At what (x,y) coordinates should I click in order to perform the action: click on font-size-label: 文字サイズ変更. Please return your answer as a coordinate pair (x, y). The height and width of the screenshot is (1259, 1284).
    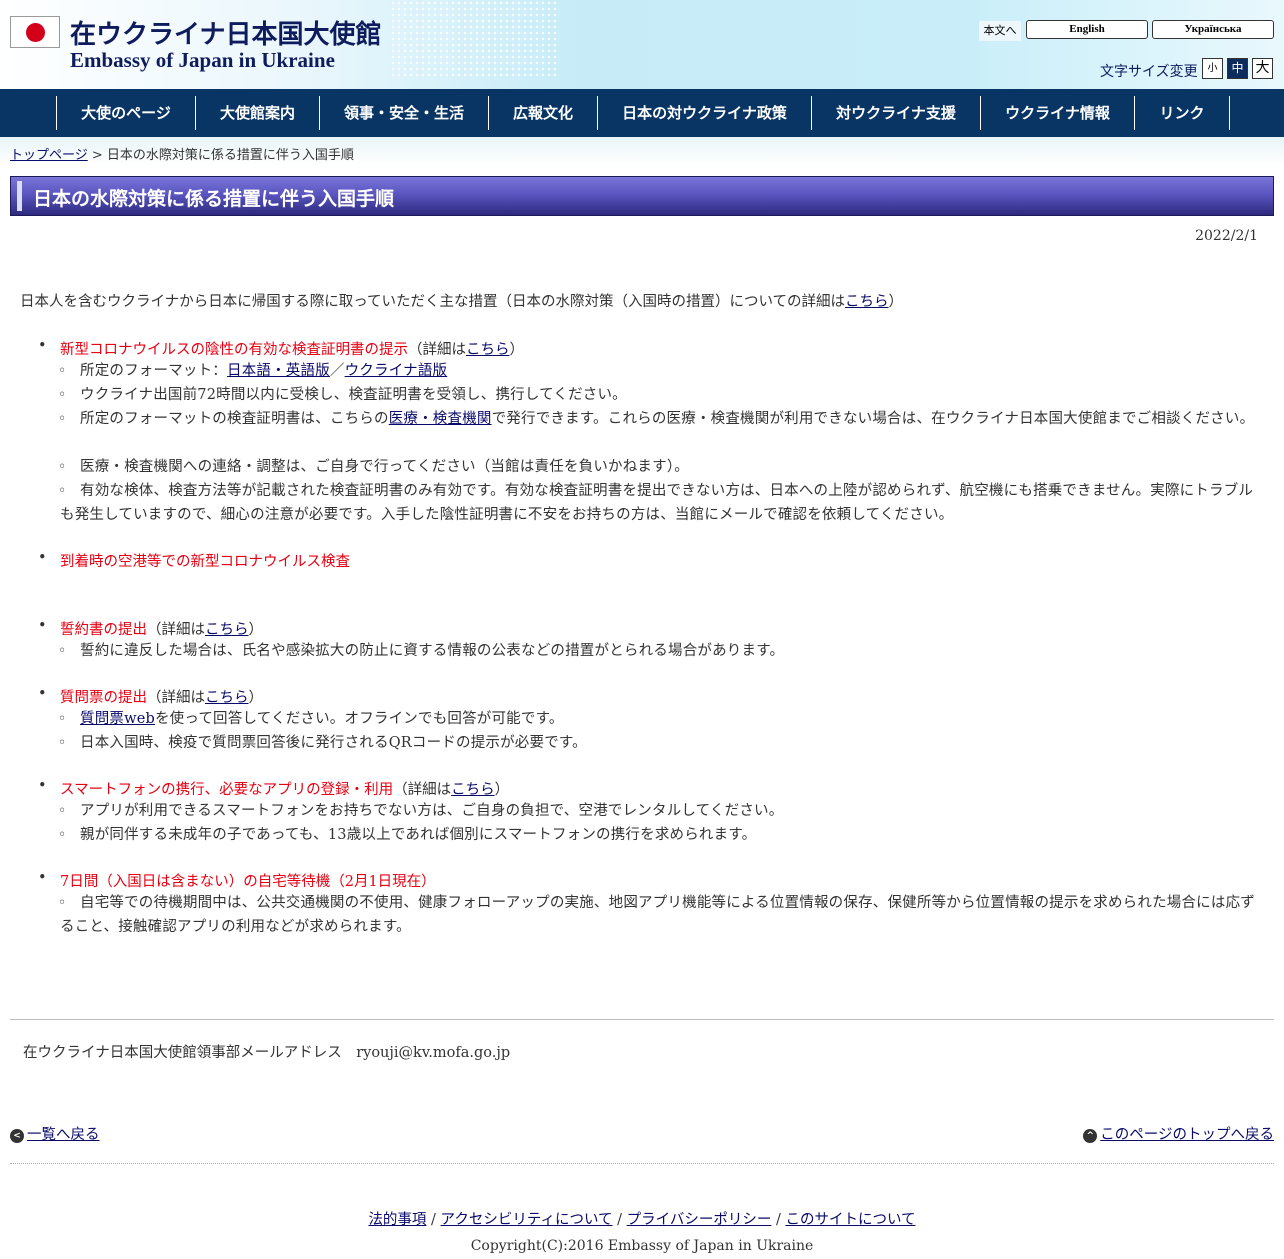
    Looking at the image, I should click on (1149, 72).